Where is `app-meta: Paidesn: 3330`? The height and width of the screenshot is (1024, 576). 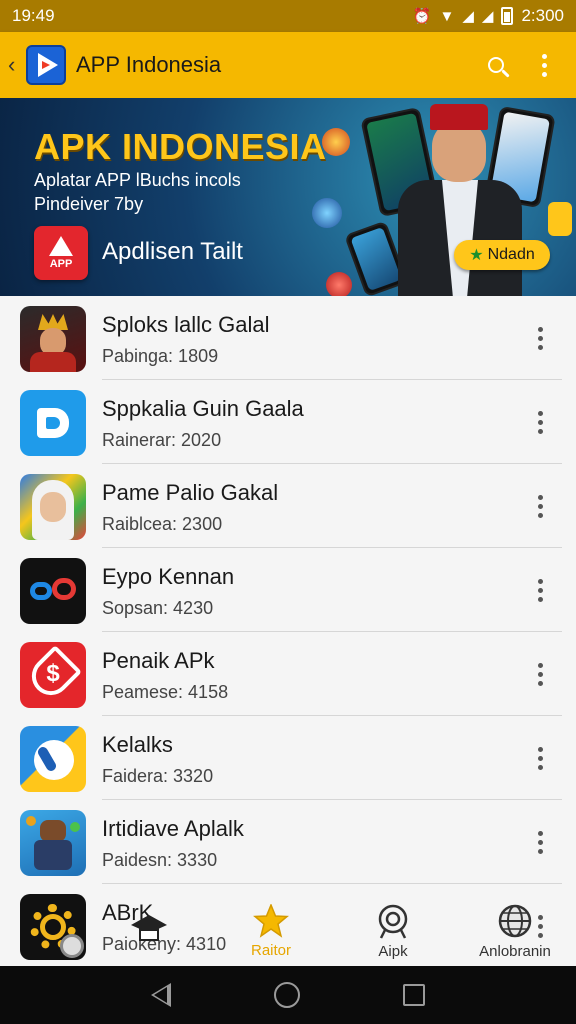 app-meta: Paidesn: 3330 is located at coordinates (160, 860).